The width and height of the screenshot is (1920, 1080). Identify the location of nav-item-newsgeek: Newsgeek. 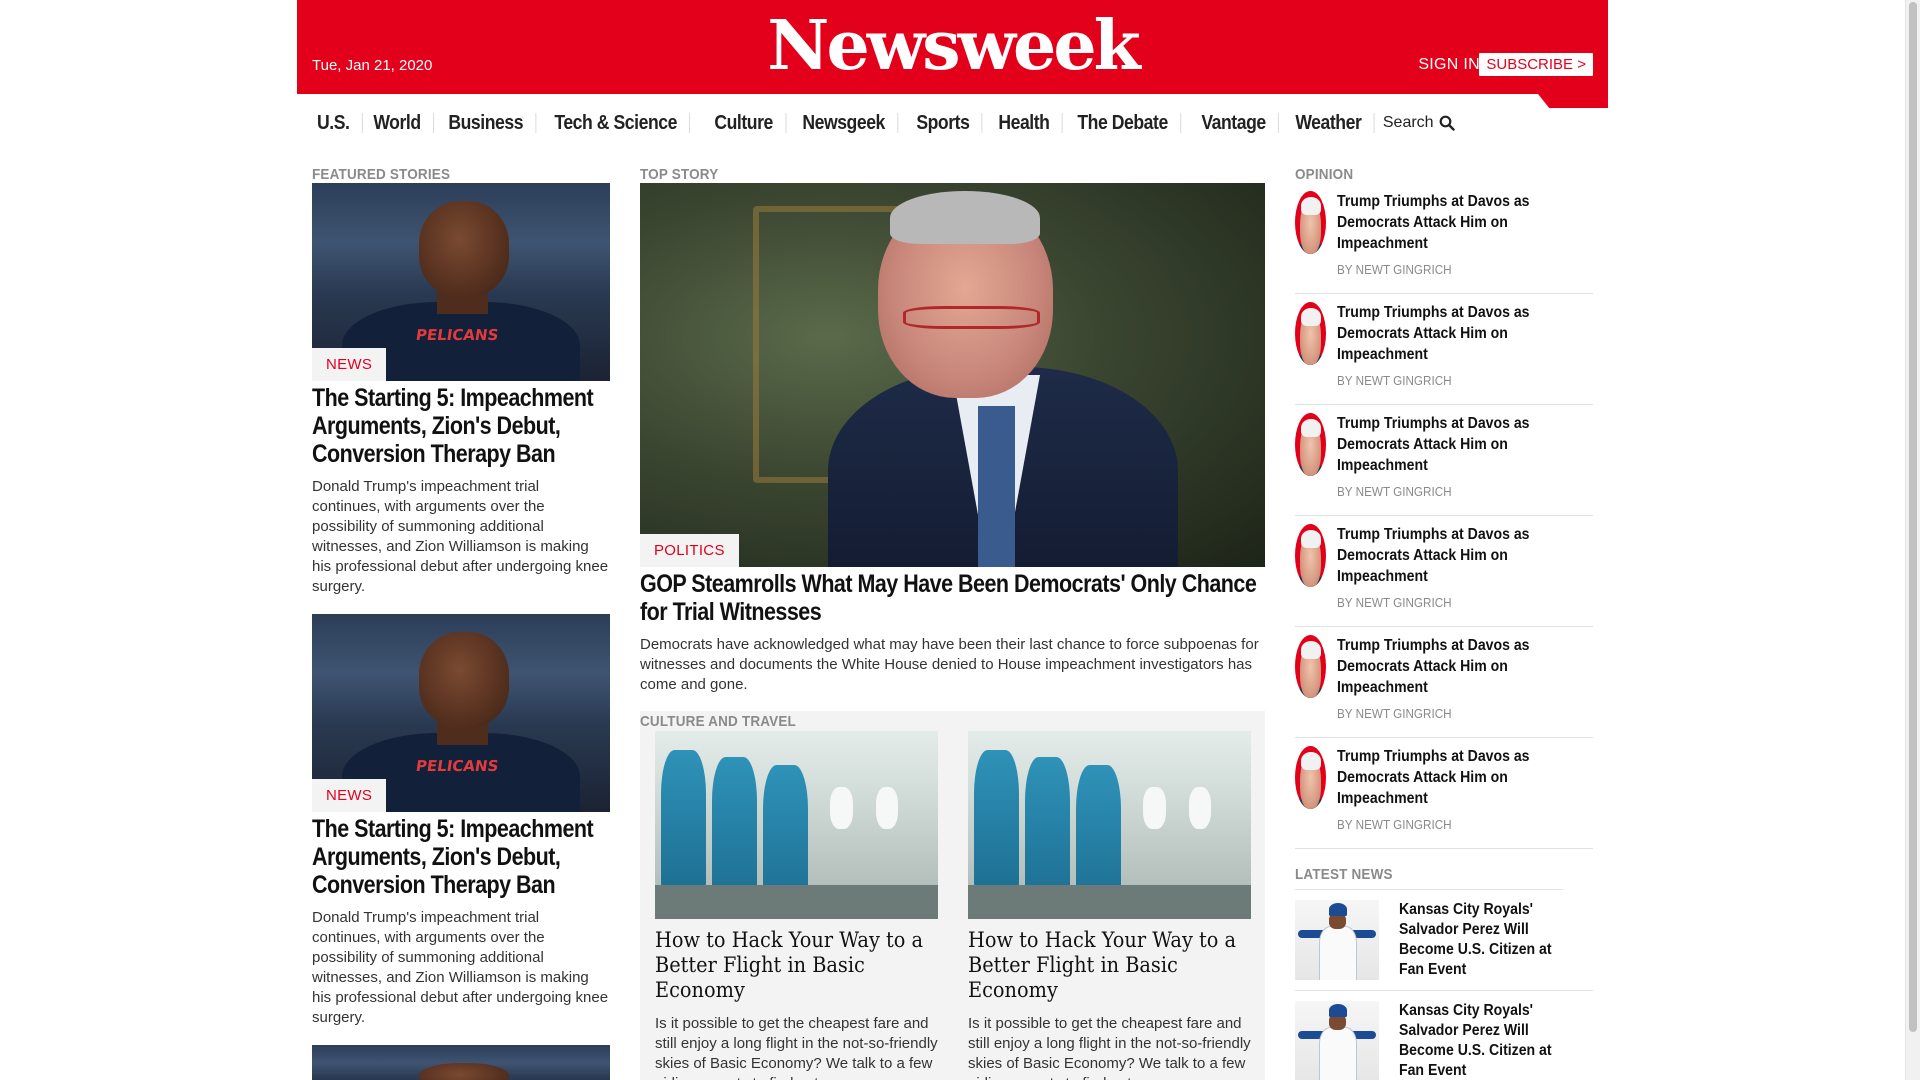
(844, 123).